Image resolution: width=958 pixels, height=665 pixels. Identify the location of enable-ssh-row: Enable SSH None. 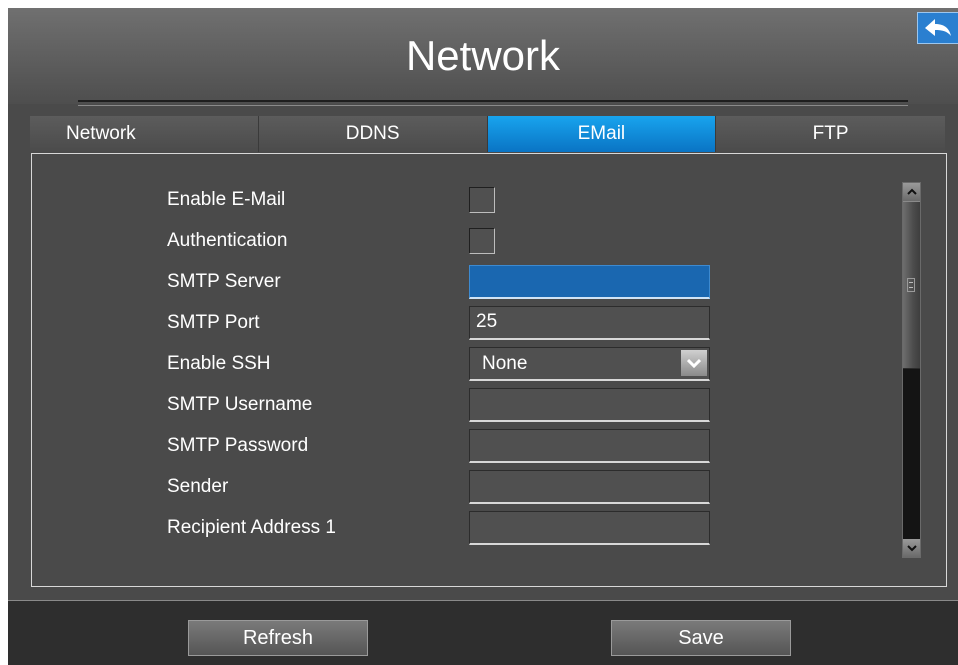
(472, 364).